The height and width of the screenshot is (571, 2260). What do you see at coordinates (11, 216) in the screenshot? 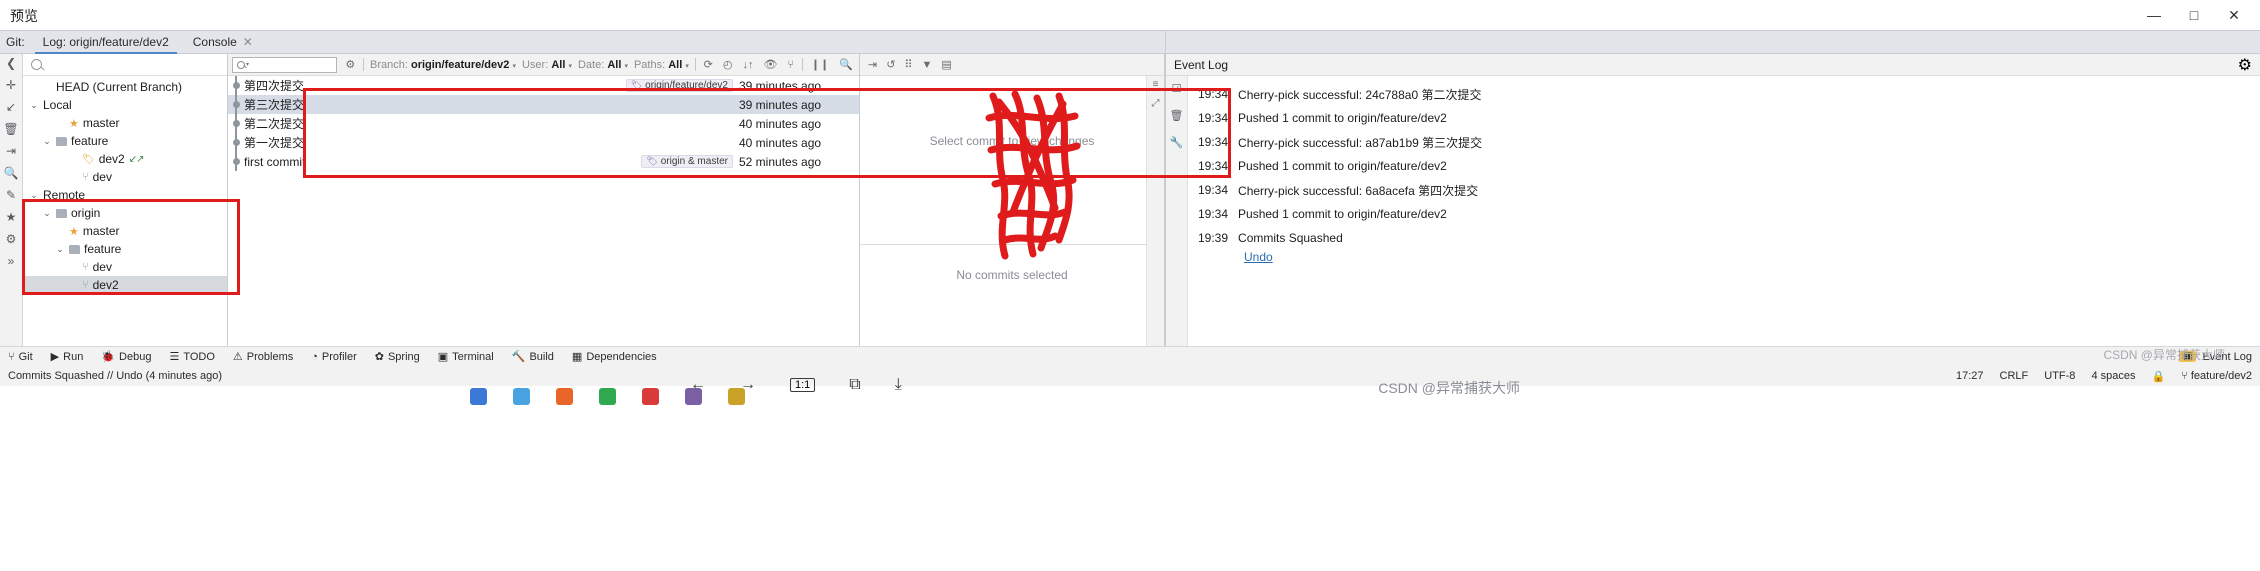
I see `star-icon: ★` at bounding box center [11, 216].